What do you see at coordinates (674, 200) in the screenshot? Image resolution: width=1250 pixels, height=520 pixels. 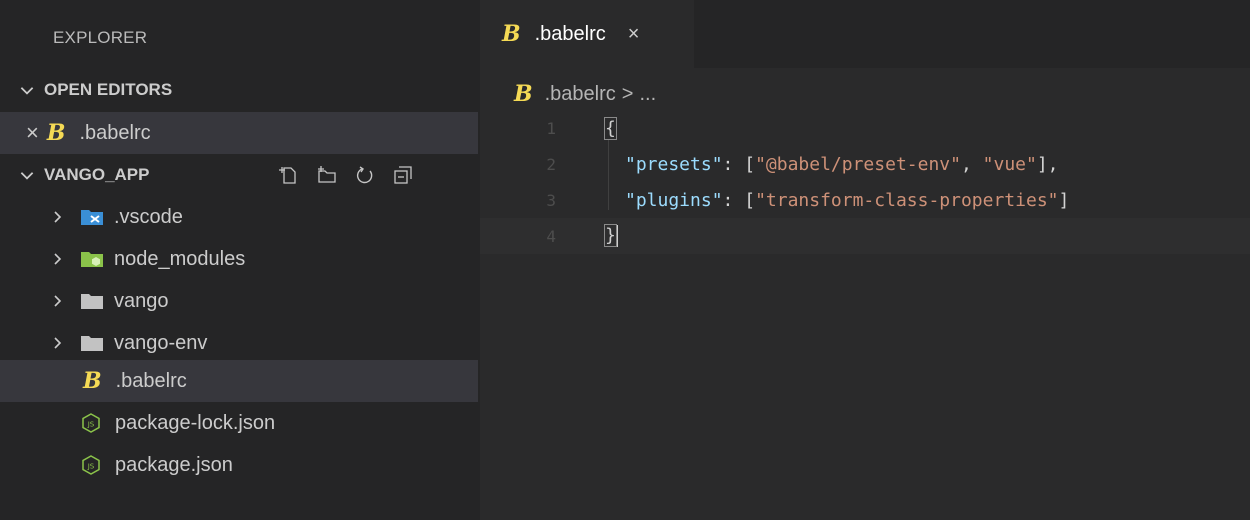 I see `json-key: "plugins"` at bounding box center [674, 200].